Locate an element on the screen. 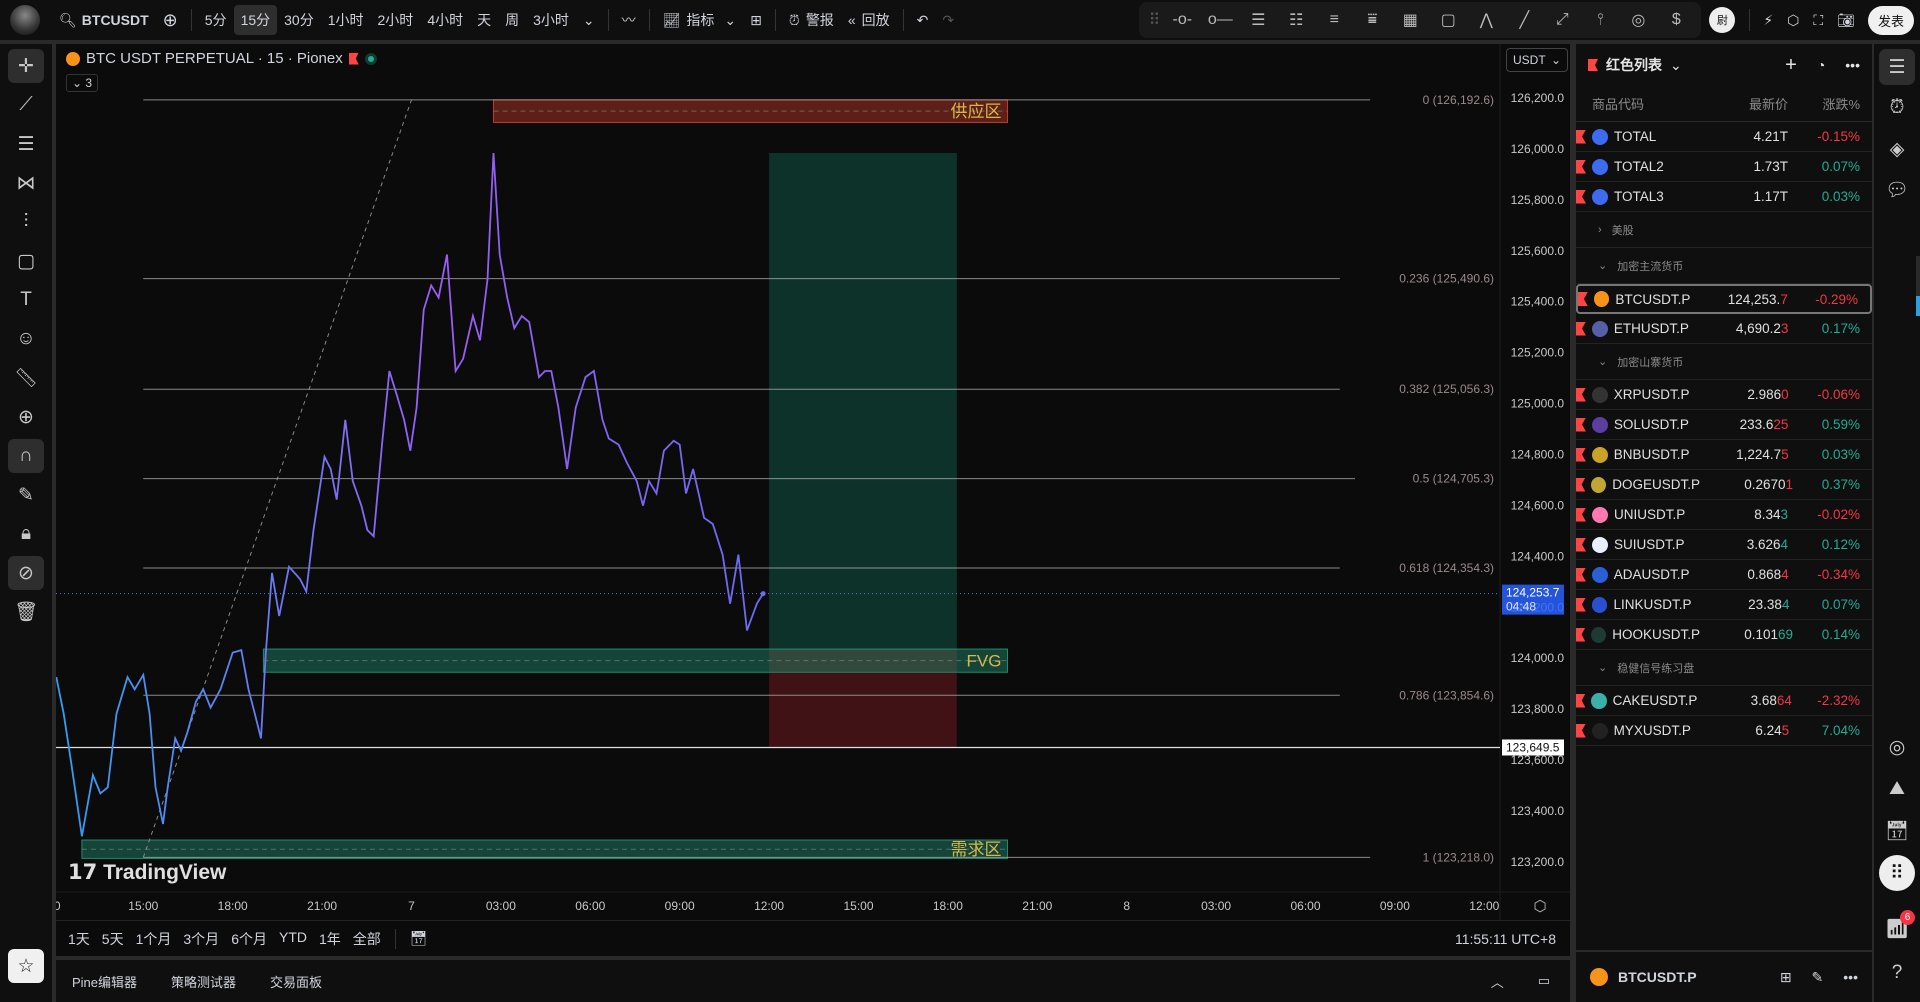 This screenshot has width=1920, height=1002. range-button: 1天 is located at coordinates (79, 939).